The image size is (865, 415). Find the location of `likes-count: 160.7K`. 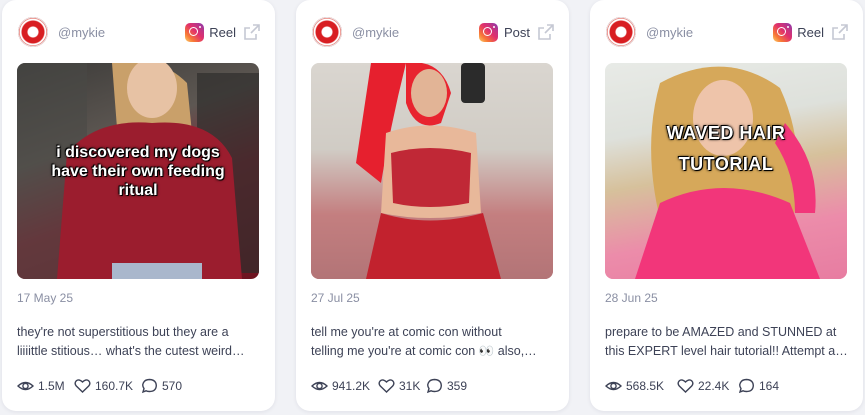

likes-count: 160.7K is located at coordinates (114, 386).